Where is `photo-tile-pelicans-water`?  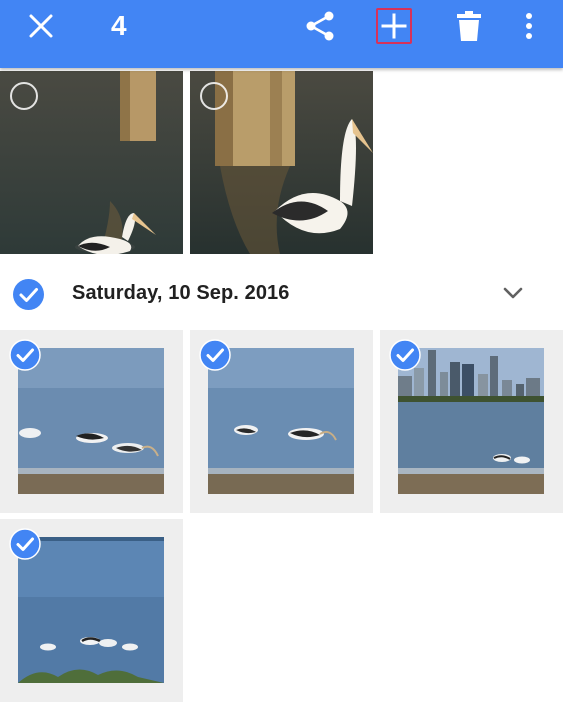 photo-tile-pelicans-water is located at coordinates (91, 610).